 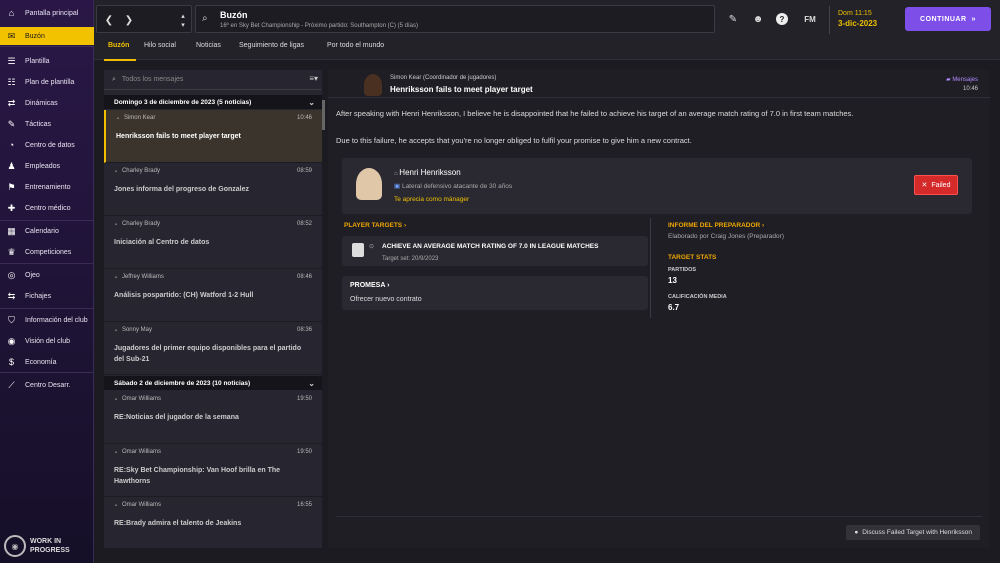 I want to click on sidebar-item-label: Plantilla, so click(x=37, y=61).